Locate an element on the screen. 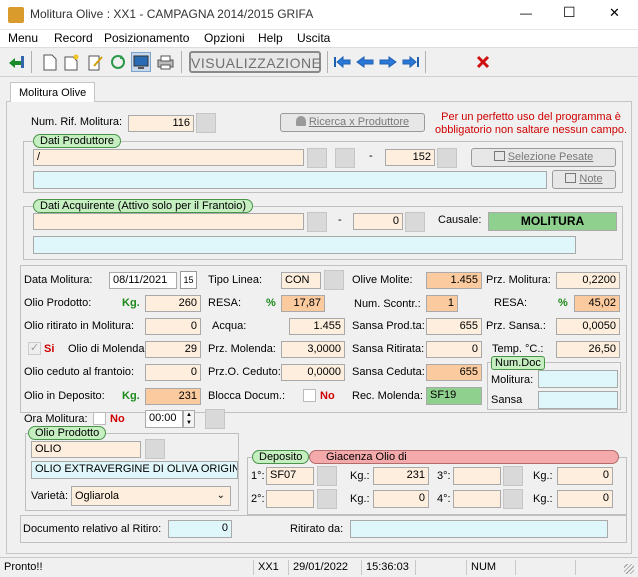 This screenshot has height=577, width=638. deposito-2-kg-field: 0 is located at coordinates (401, 499).